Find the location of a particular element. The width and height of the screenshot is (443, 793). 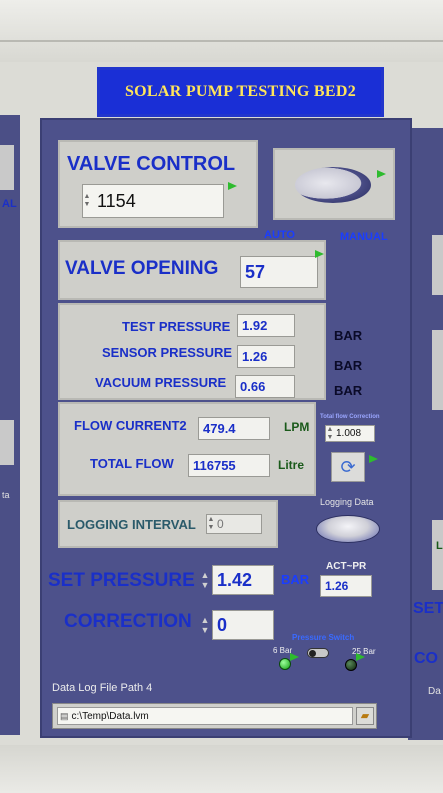

valve-control-input: ▲ ▼ 1154 is located at coordinates (153, 201).